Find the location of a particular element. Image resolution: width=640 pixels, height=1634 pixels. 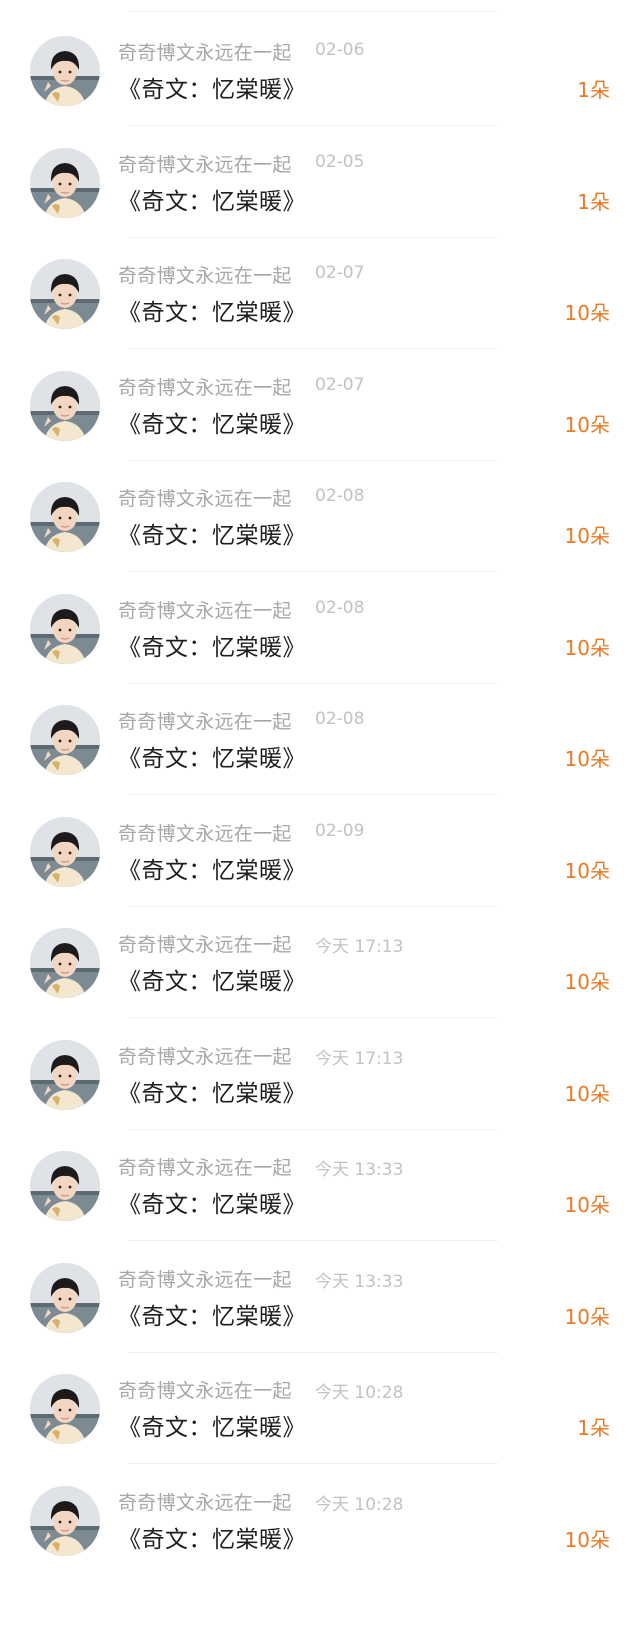

timestamp: 02-09 is located at coordinates (340, 831).